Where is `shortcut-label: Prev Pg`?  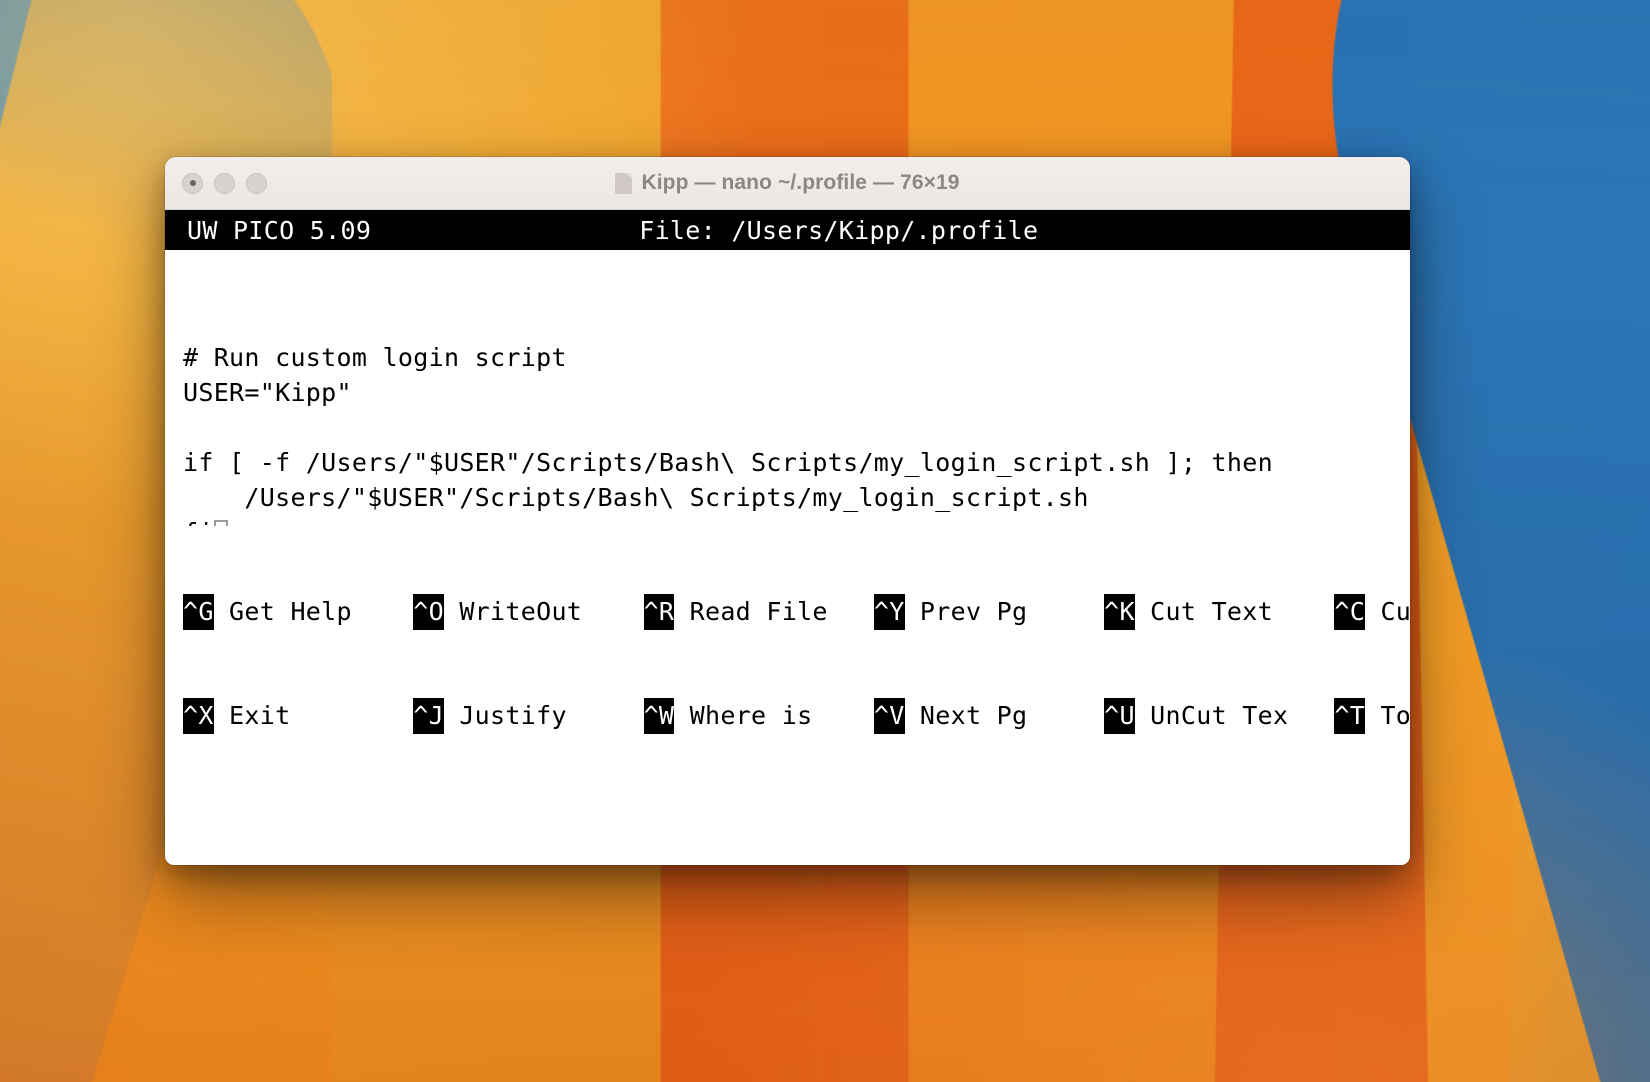 shortcut-label: Prev Pg is located at coordinates (1004, 611).